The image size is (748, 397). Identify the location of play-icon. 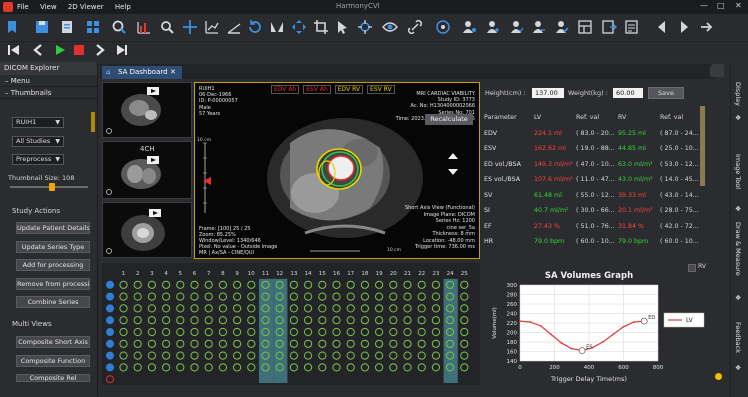
(60, 50).